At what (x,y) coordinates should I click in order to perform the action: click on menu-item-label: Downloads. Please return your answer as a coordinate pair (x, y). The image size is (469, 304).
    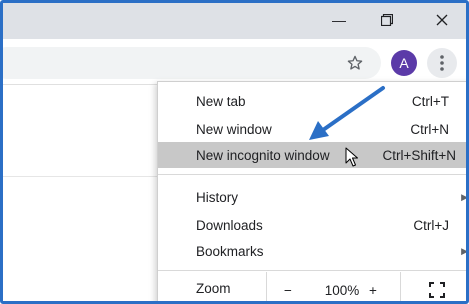
    Looking at the image, I should click on (229, 225).